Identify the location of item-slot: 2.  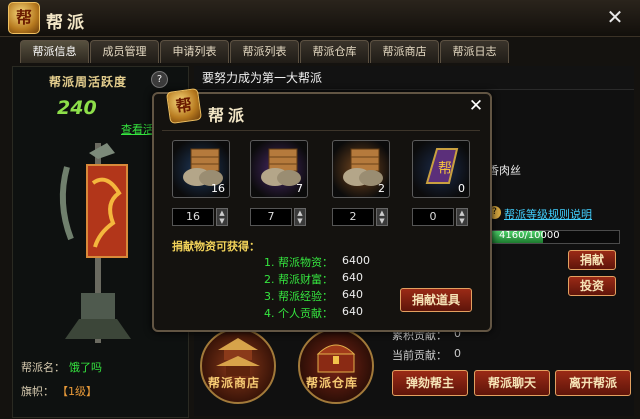
(361, 169).